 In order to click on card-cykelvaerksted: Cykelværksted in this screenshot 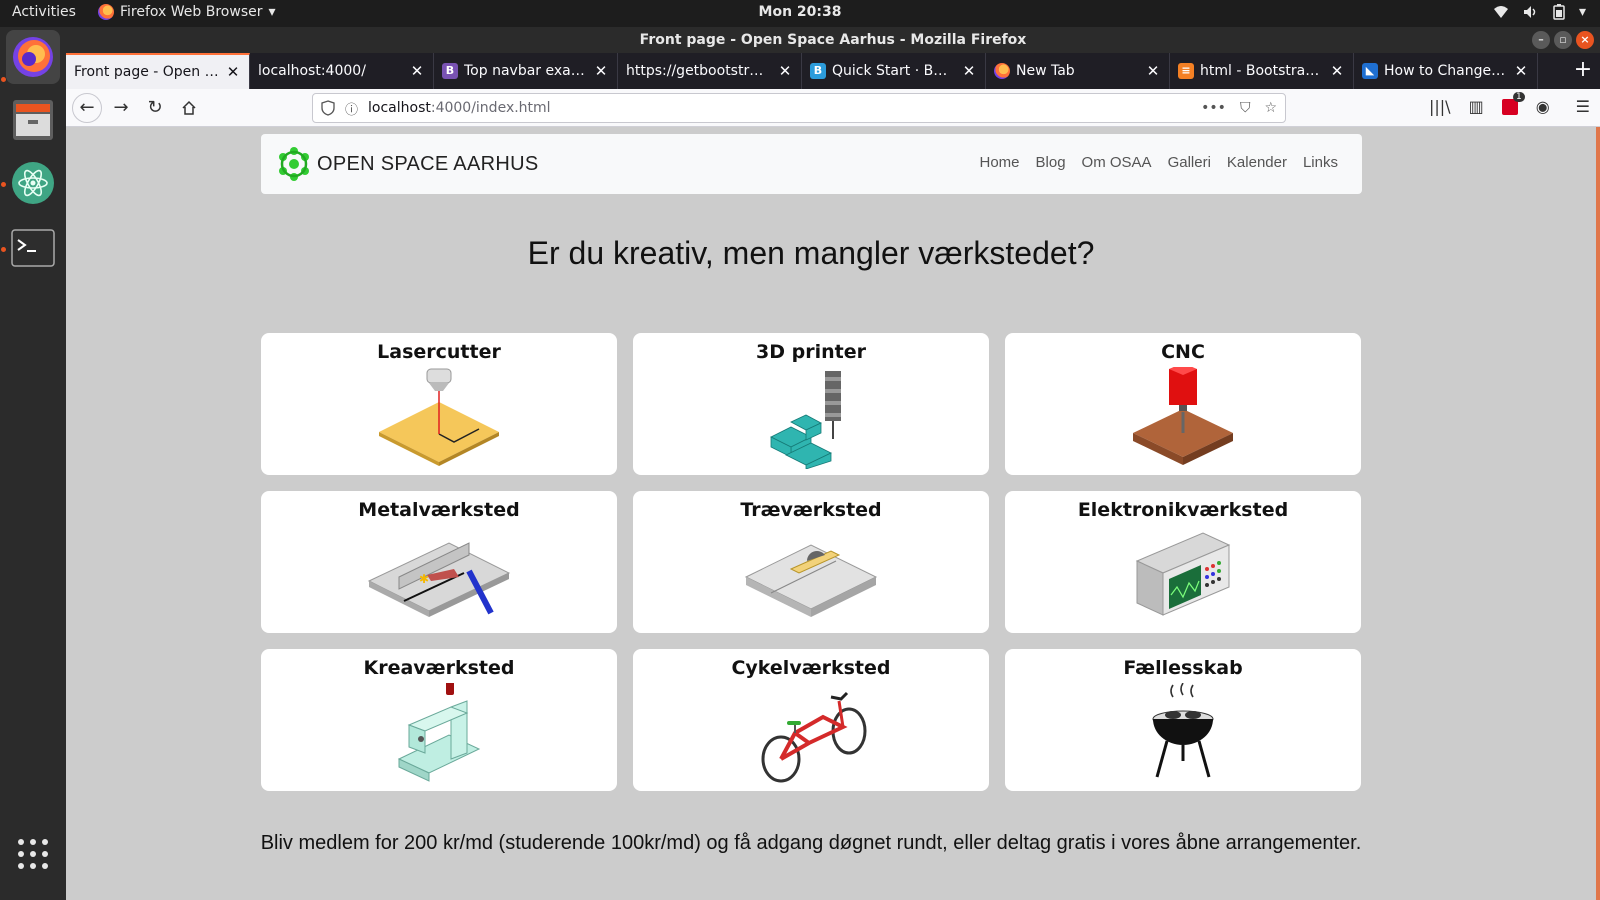, I will do `click(811, 720)`.